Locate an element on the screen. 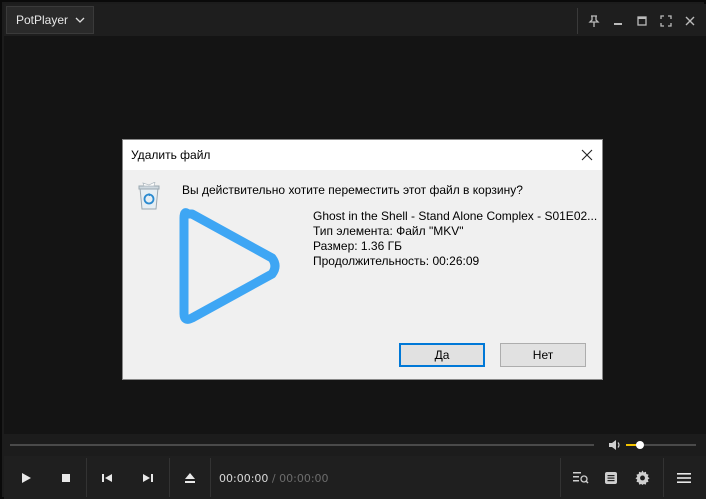  dialog-titlebar: Удалить файл is located at coordinates (362, 155).